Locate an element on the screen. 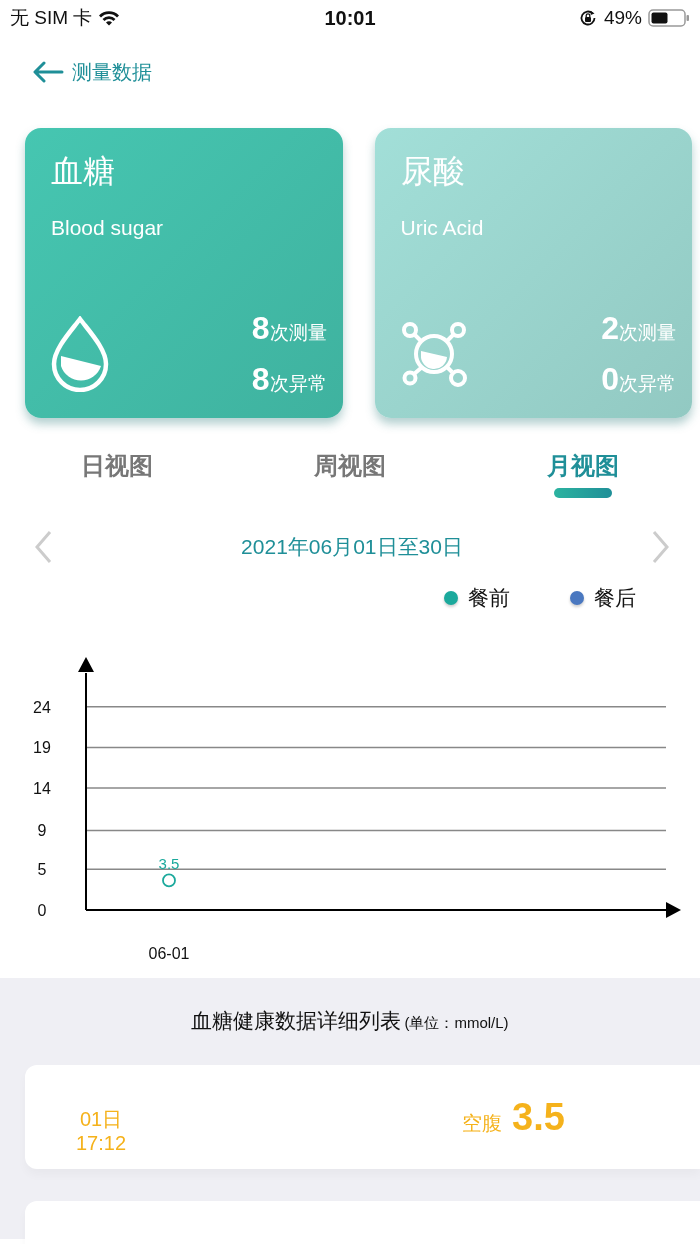 Image resolution: width=700 pixels, height=1244 pixels. chevron-right-icon is located at coordinates (661, 547).